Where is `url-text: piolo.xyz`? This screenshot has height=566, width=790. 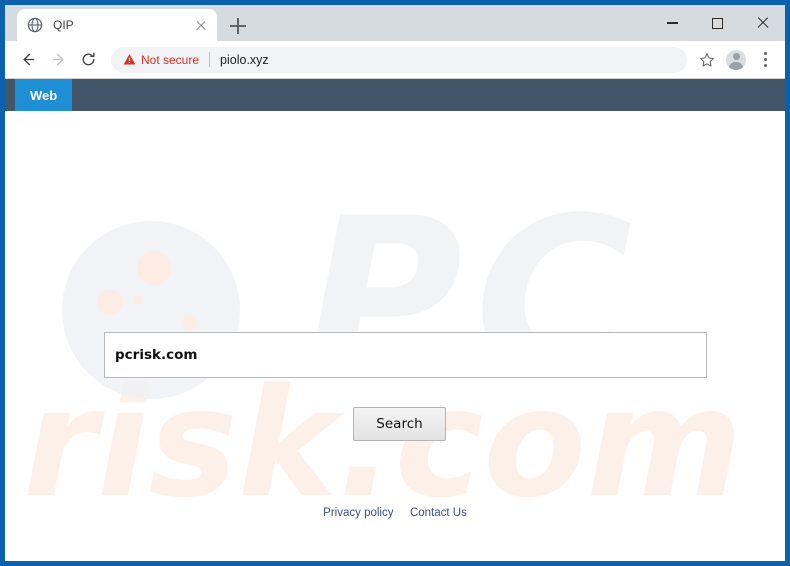 url-text: piolo.xyz is located at coordinates (244, 59).